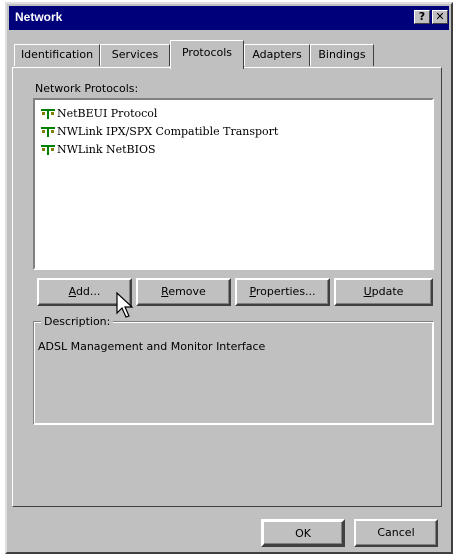 This screenshot has height=556, width=455. What do you see at coordinates (229, 18) in the screenshot?
I see `title-bar: Network ? ✕` at bounding box center [229, 18].